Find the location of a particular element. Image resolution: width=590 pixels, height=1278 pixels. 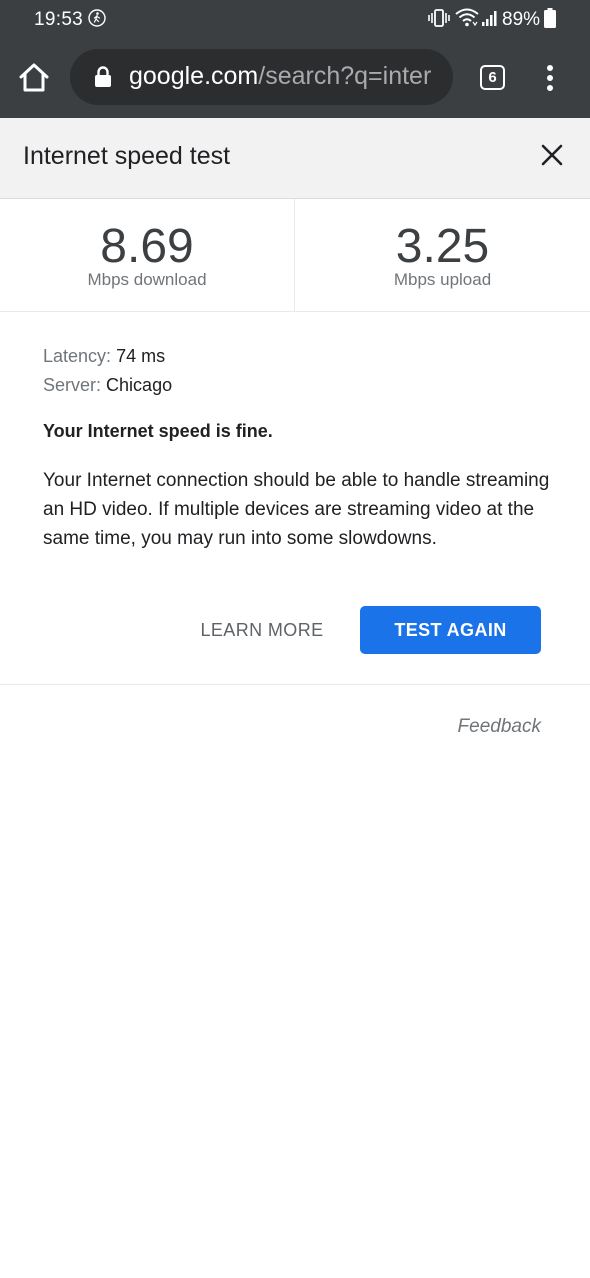

server-value: Chicago is located at coordinates (139, 385).